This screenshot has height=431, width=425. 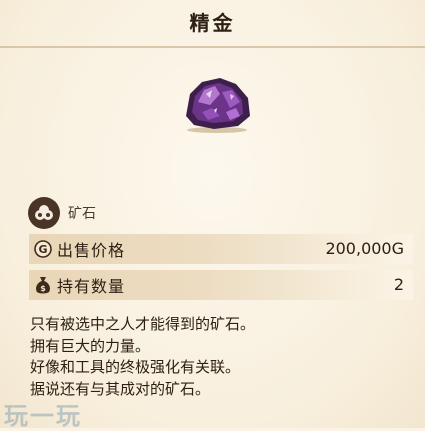 I want to click on category-label: 矿石, so click(x=82, y=214).